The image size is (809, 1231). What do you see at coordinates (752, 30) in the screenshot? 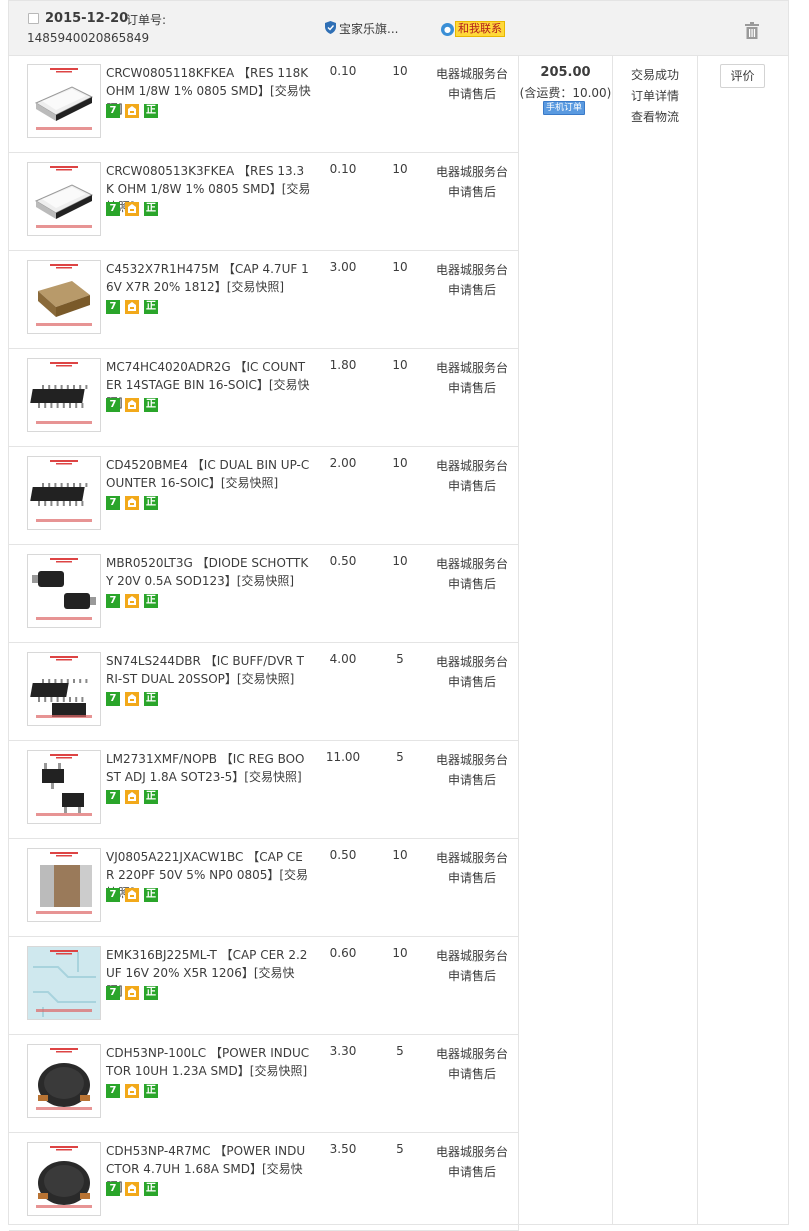
I see `trash-icon` at bounding box center [752, 30].